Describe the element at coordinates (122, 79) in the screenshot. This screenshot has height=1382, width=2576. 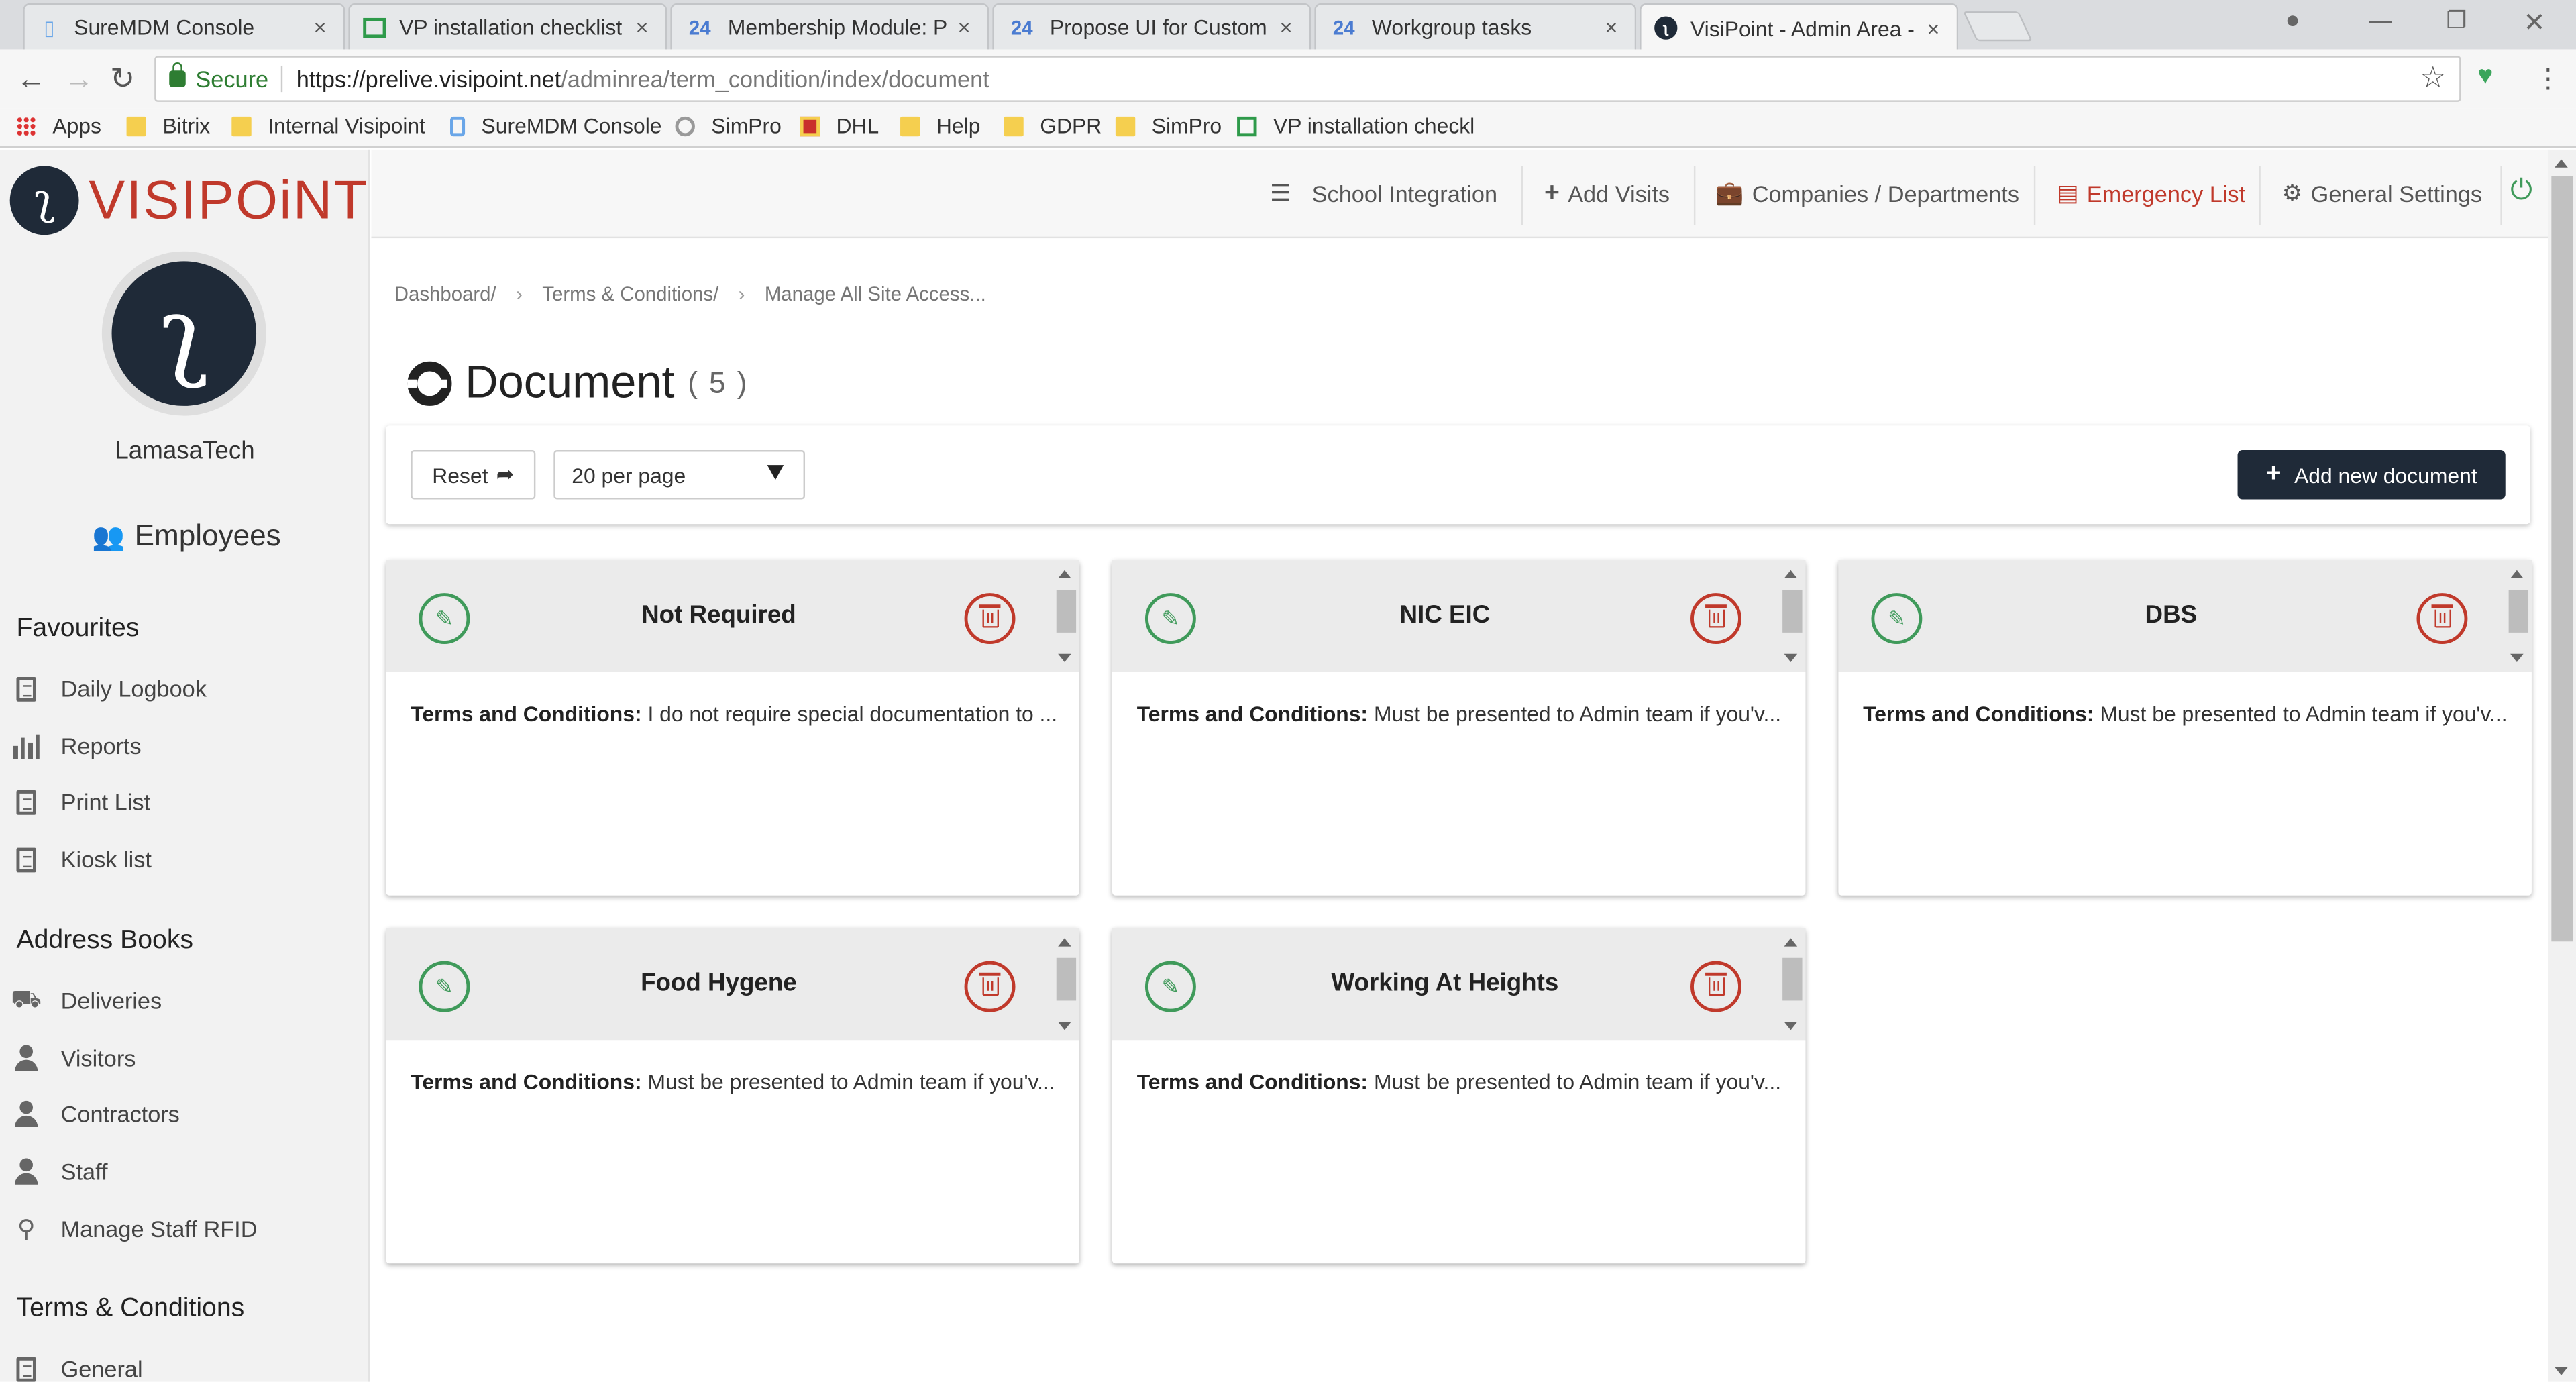
I see `reload-icon: ↻` at that location.